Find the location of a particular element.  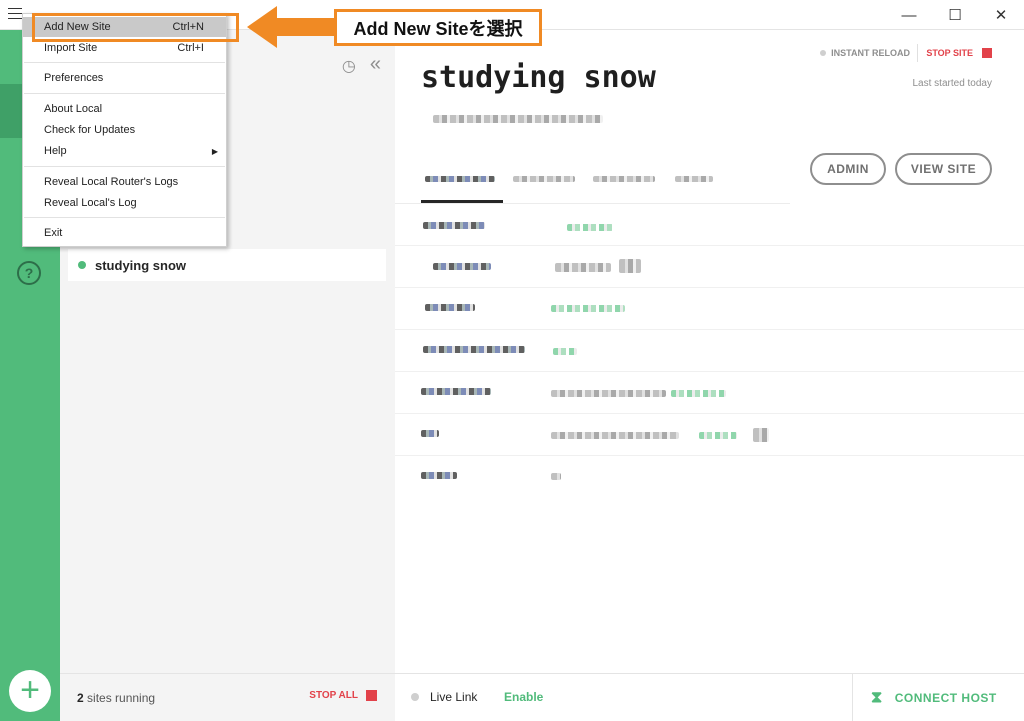

view-site-button: VIEW SITE is located at coordinates (943, 169).